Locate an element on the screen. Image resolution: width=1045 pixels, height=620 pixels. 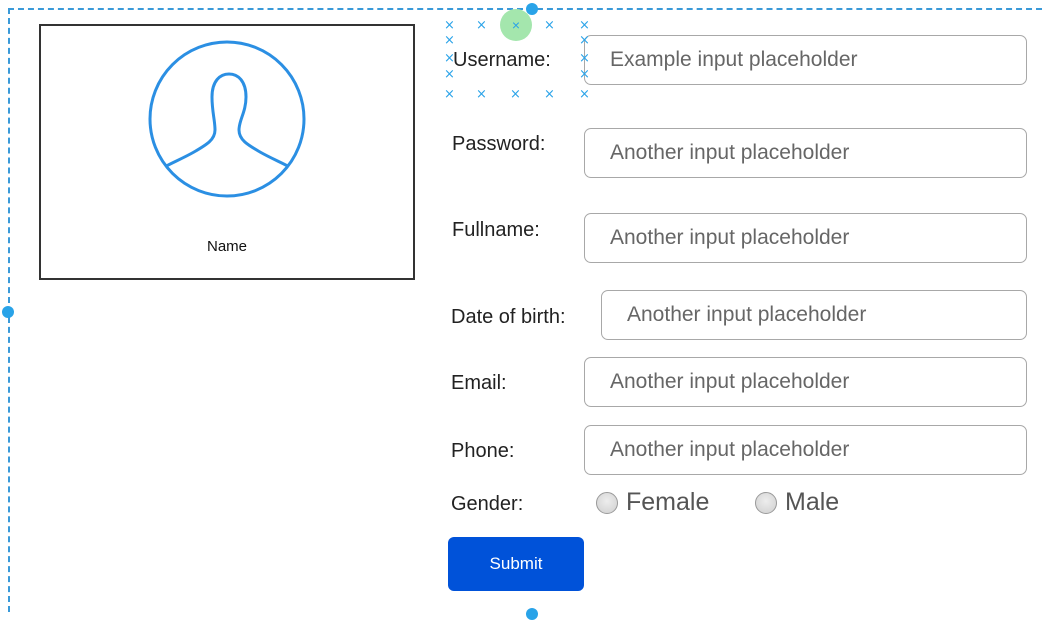
selection-handle-bottom is located at coordinates (532, 614).